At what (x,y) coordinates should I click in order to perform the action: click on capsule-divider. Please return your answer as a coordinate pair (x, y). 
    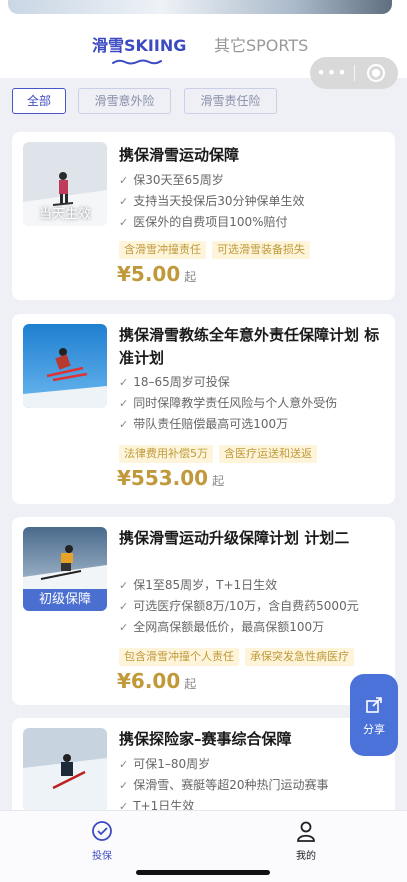
    Looking at the image, I should click on (354, 73).